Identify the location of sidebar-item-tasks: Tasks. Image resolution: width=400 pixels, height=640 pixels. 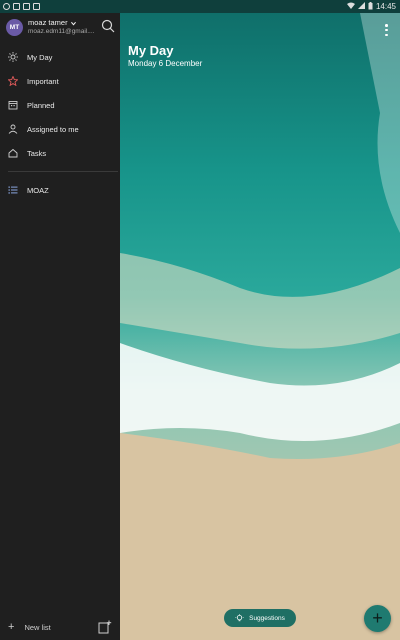
(60, 153).